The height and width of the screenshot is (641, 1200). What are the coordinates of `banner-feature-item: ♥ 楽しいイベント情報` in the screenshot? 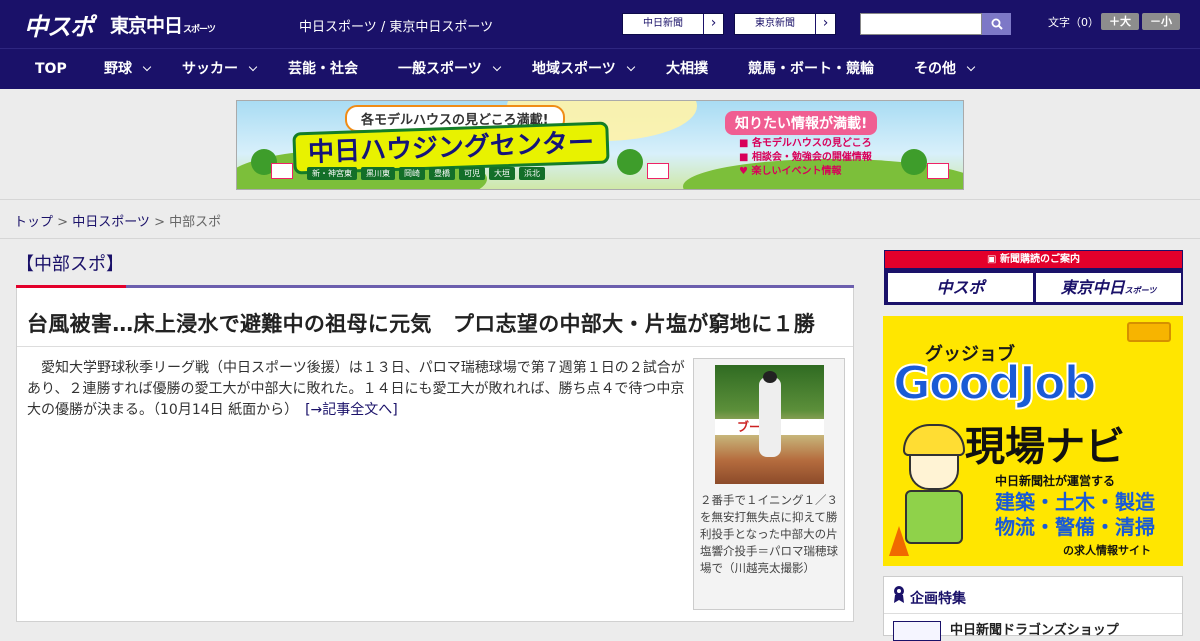 It's located at (805, 172).